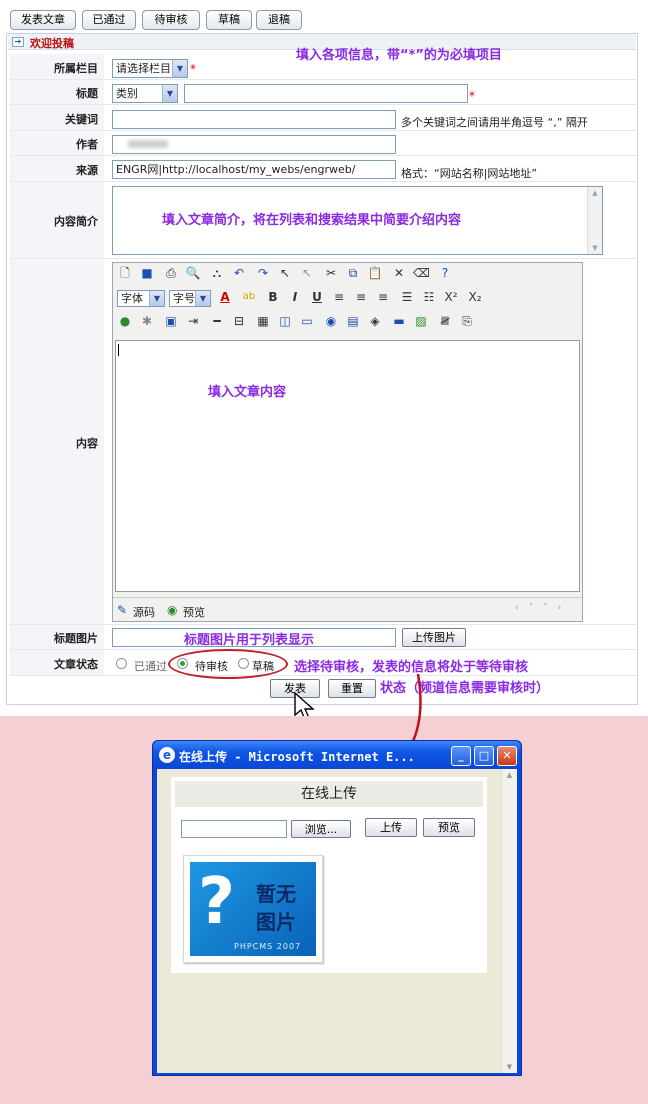 The width and height of the screenshot is (648, 1104). Describe the element at coordinates (217, 273) in the screenshot. I see `find-icon: ⛬` at that location.